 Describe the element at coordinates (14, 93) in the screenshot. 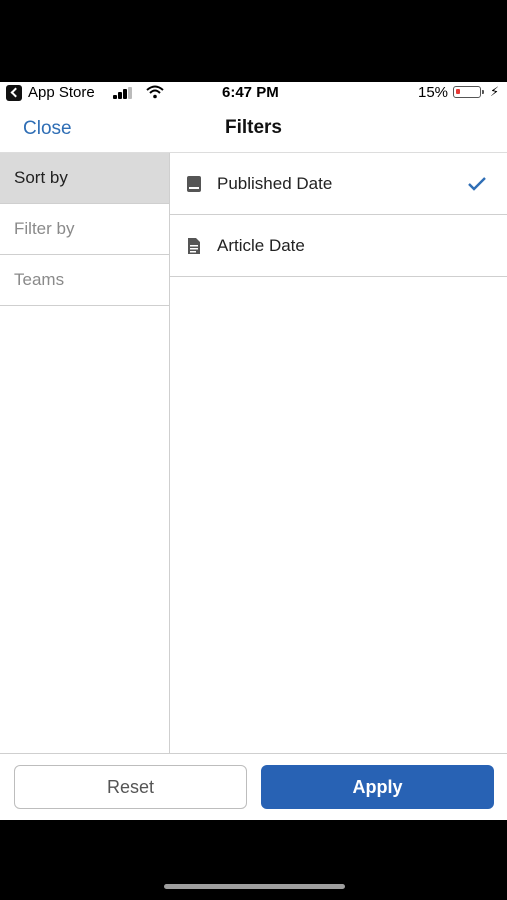

I see `back-arrow-icon` at that location.